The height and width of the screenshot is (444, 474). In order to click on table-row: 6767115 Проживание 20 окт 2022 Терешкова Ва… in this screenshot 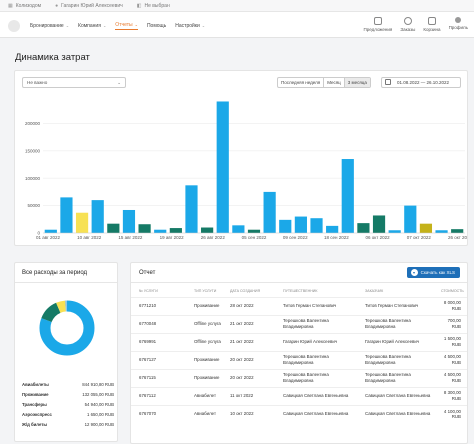, I will do `click(299, 377)`.